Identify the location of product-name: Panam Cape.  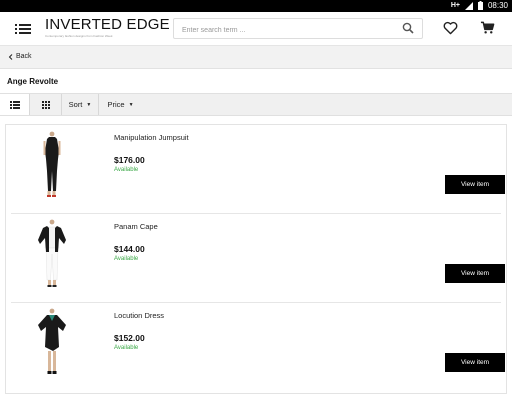
(136, 226).